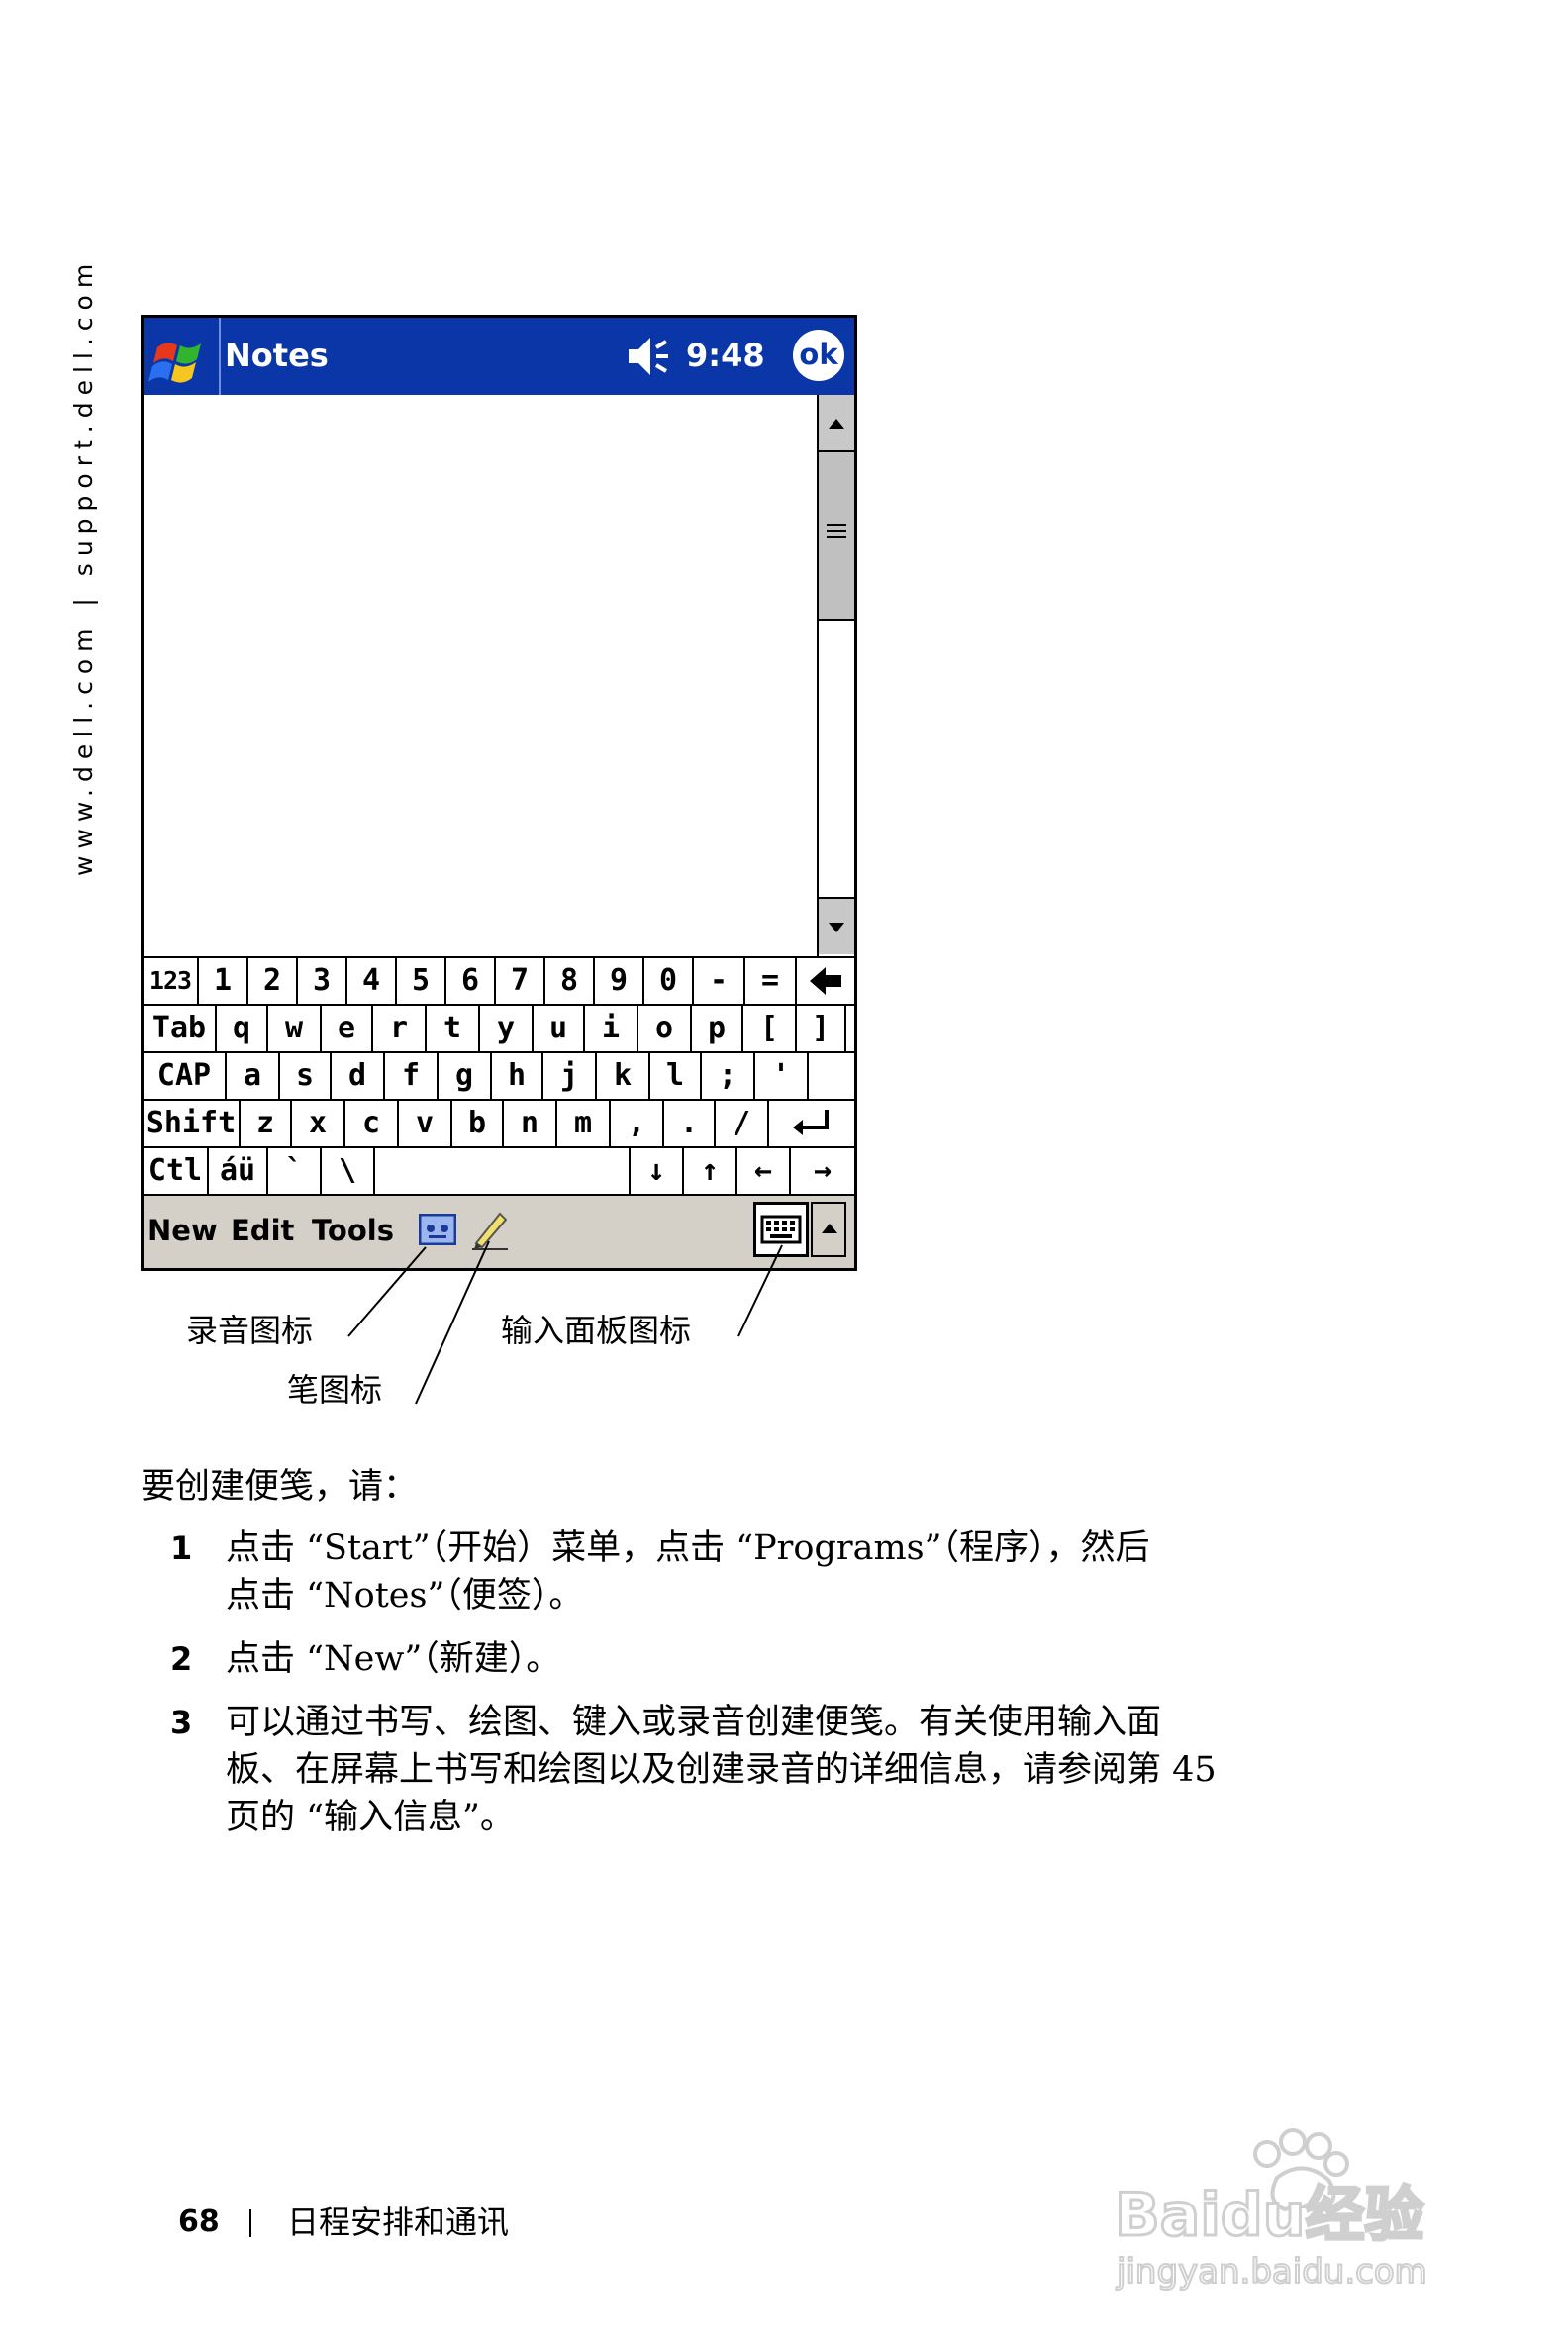 The image size is (1568, 2352). Describe the element at coordinates (182, 356) in the screenshot. I see `start-button` at that location.